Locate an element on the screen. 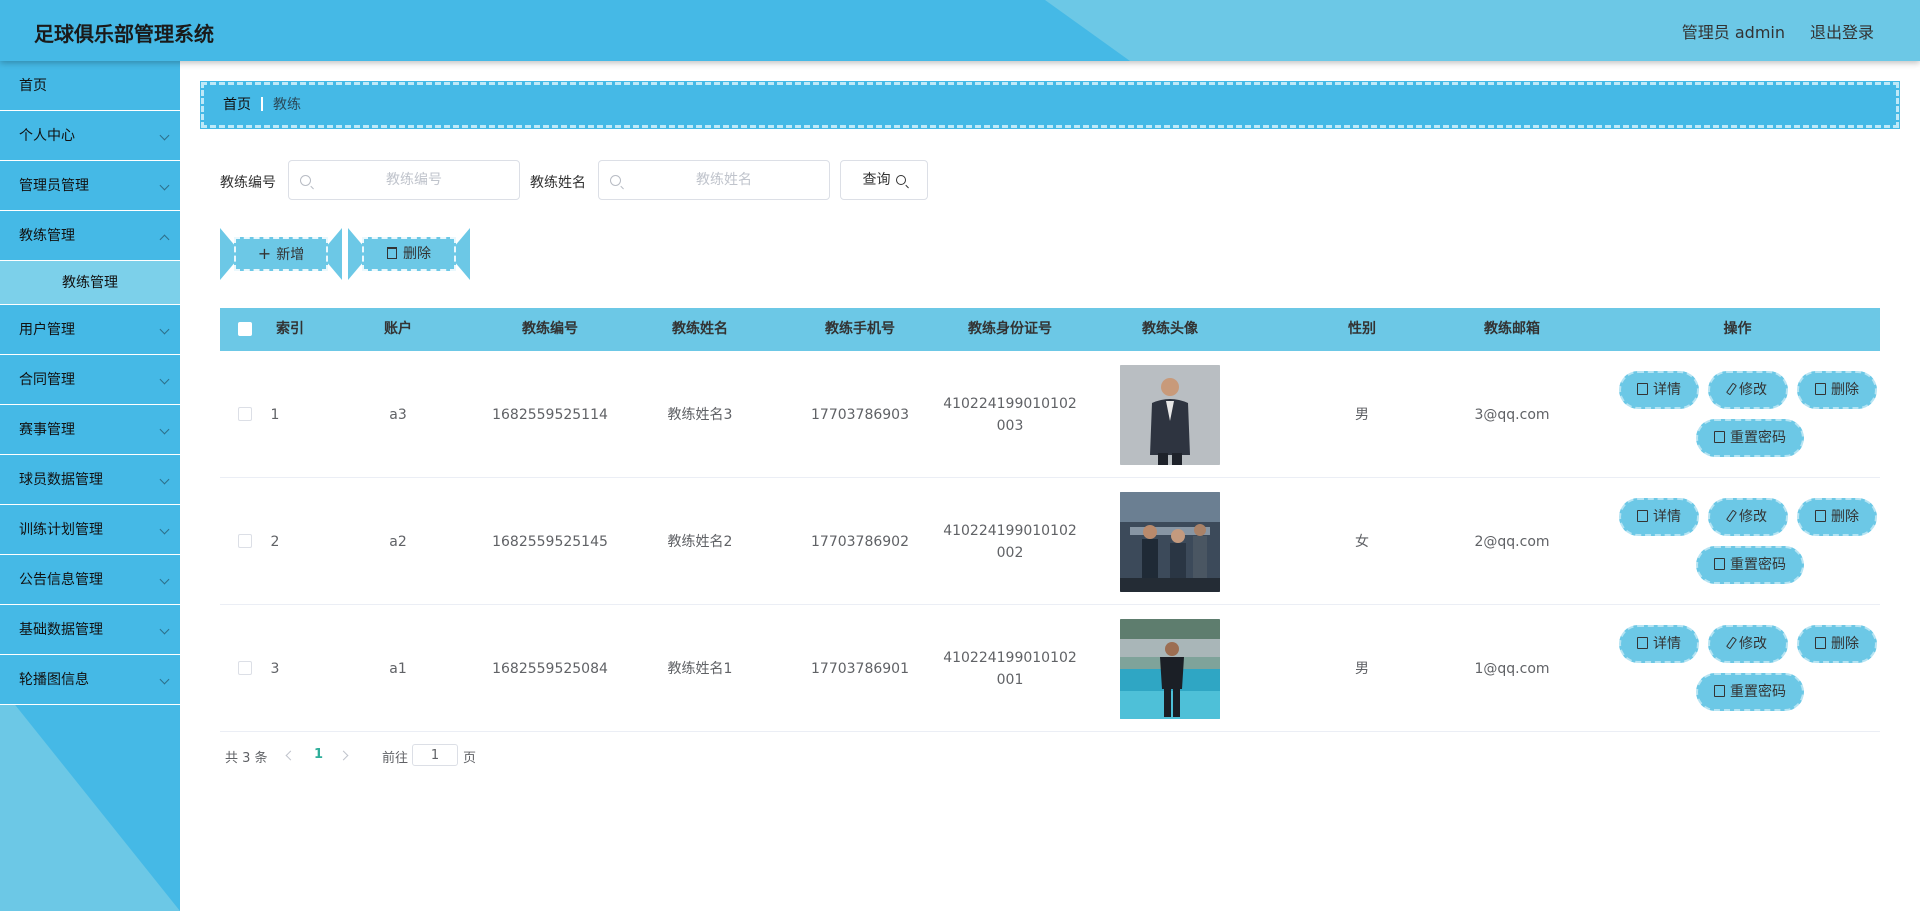 The height and width of the screenshot is (911, 1920). sidebar-item-match-management: 赛事管理 is located at coordinates (90, 430).